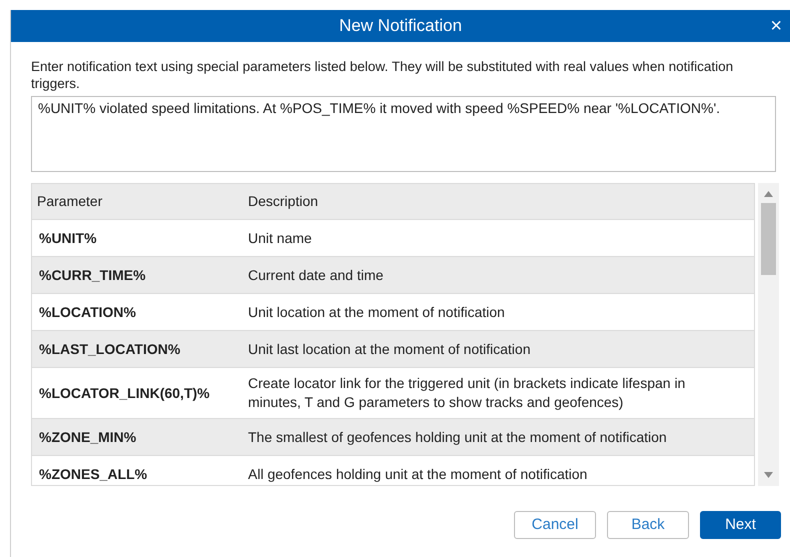  Describe the element at coordinates (740, 525) in the screenshot. I see `next-button: Next` at that location.